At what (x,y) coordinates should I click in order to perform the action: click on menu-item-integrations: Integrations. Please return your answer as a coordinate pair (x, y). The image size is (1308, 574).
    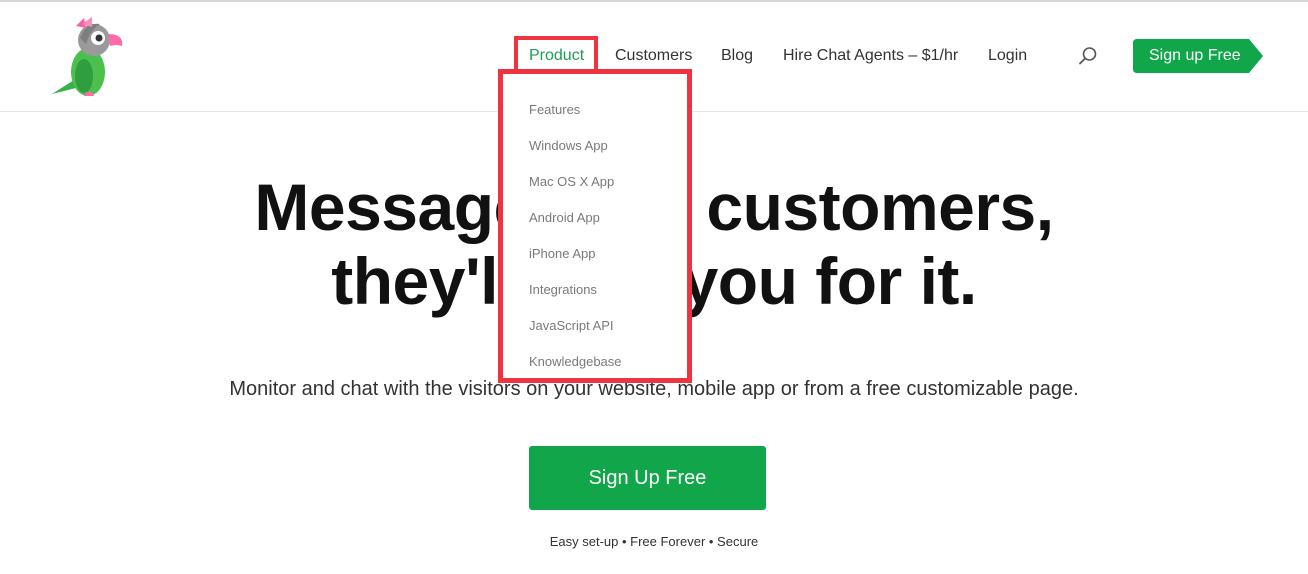
    Looking at the image, I should click on (563, 290).